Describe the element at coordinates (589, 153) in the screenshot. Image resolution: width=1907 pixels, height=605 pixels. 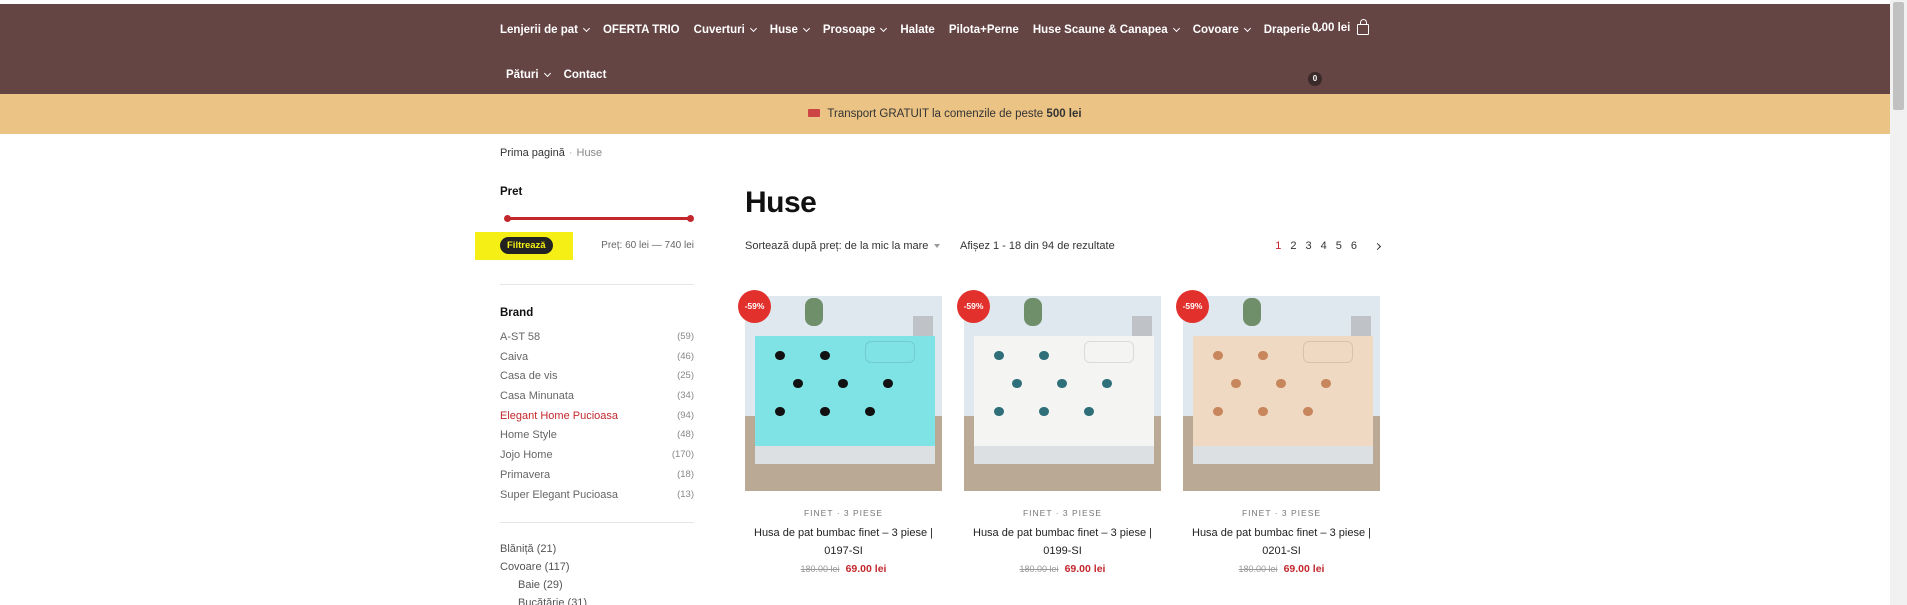
I see `breadcrumb-current: Huse` at that location.